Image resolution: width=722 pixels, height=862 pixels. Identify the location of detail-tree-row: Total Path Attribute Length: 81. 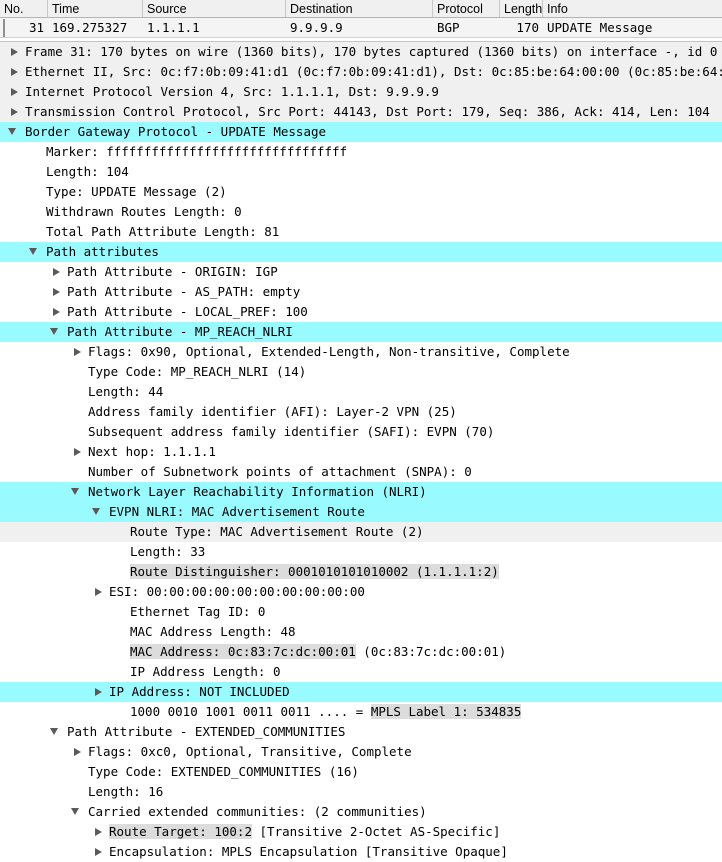
(361, 232).